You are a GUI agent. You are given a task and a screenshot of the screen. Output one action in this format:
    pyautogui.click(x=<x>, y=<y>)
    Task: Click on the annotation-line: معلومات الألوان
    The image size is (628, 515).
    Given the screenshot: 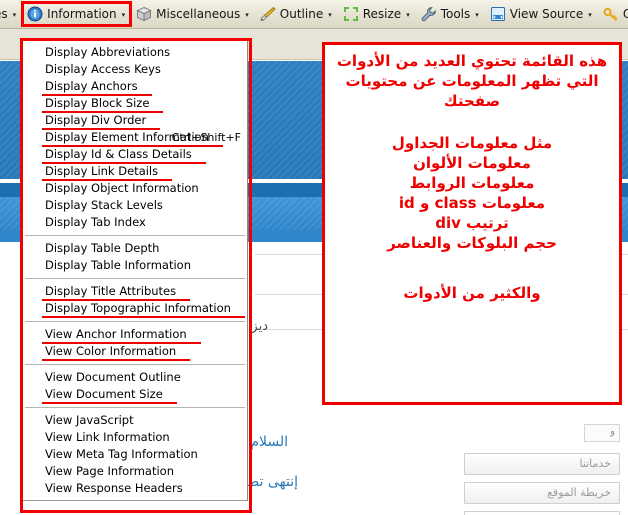 What is the action you would take?
    pyautogui.click(x=472, y=163)
    